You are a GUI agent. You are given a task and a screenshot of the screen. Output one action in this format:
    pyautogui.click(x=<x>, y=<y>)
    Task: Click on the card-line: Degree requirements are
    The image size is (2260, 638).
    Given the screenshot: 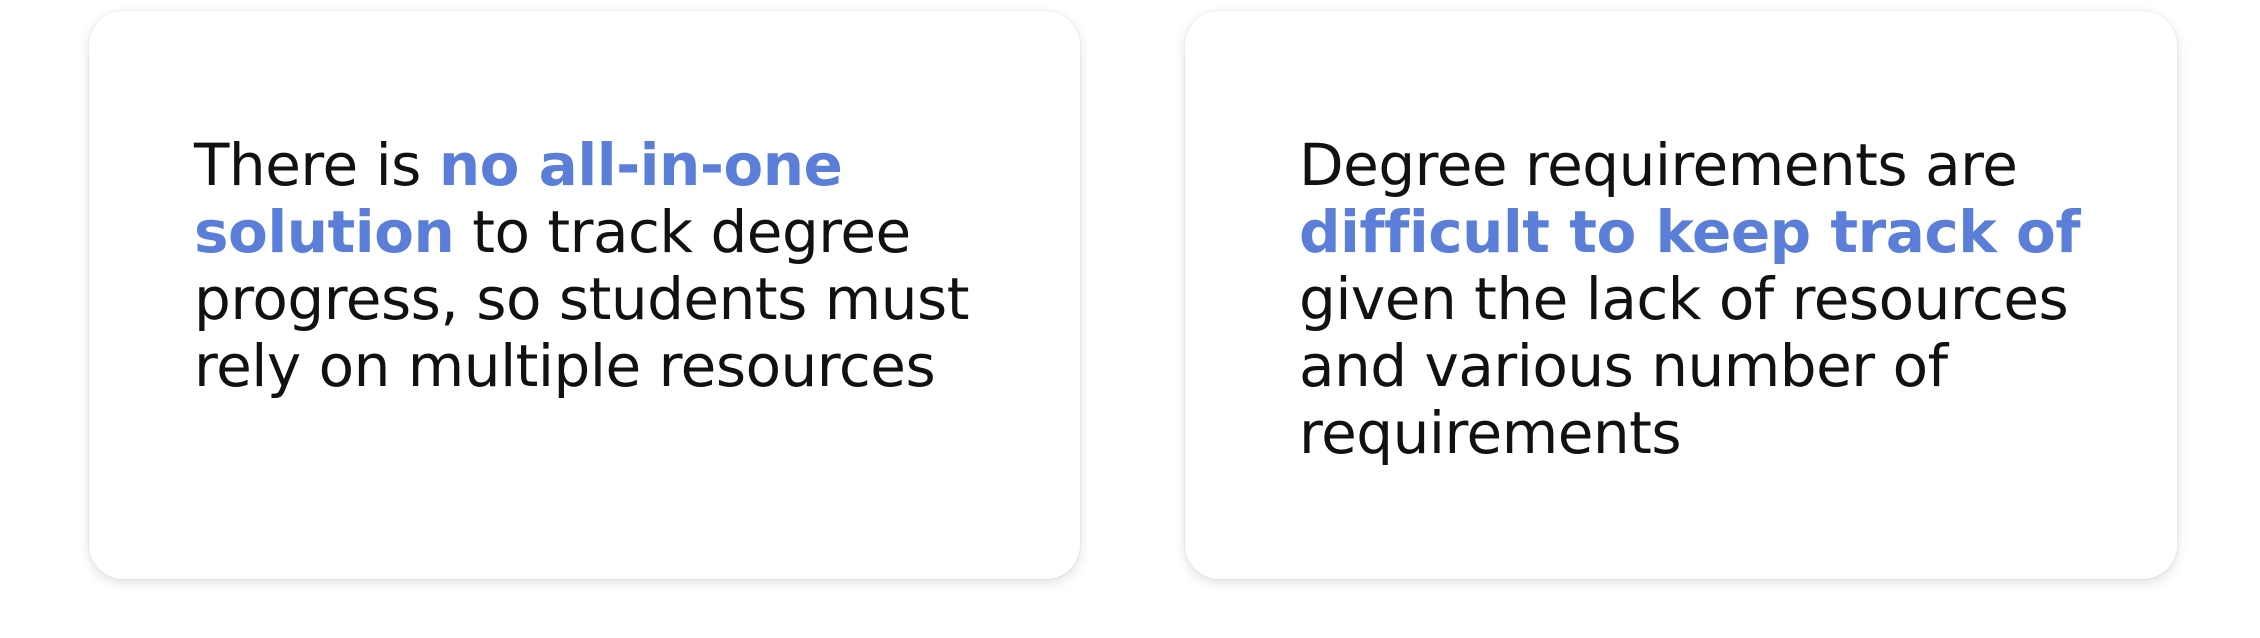 What is the action you would take?
    pyautogui.click(x=1658, y=165)
    